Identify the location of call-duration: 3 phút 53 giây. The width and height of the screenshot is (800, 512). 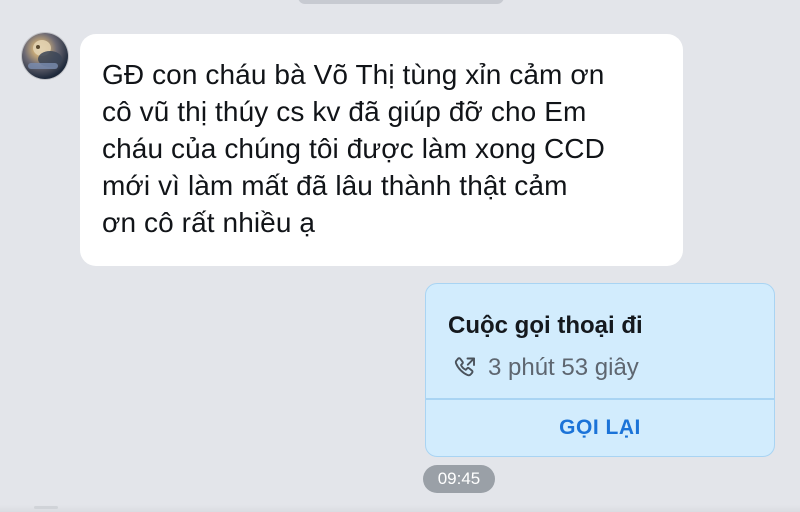
(563, 367).